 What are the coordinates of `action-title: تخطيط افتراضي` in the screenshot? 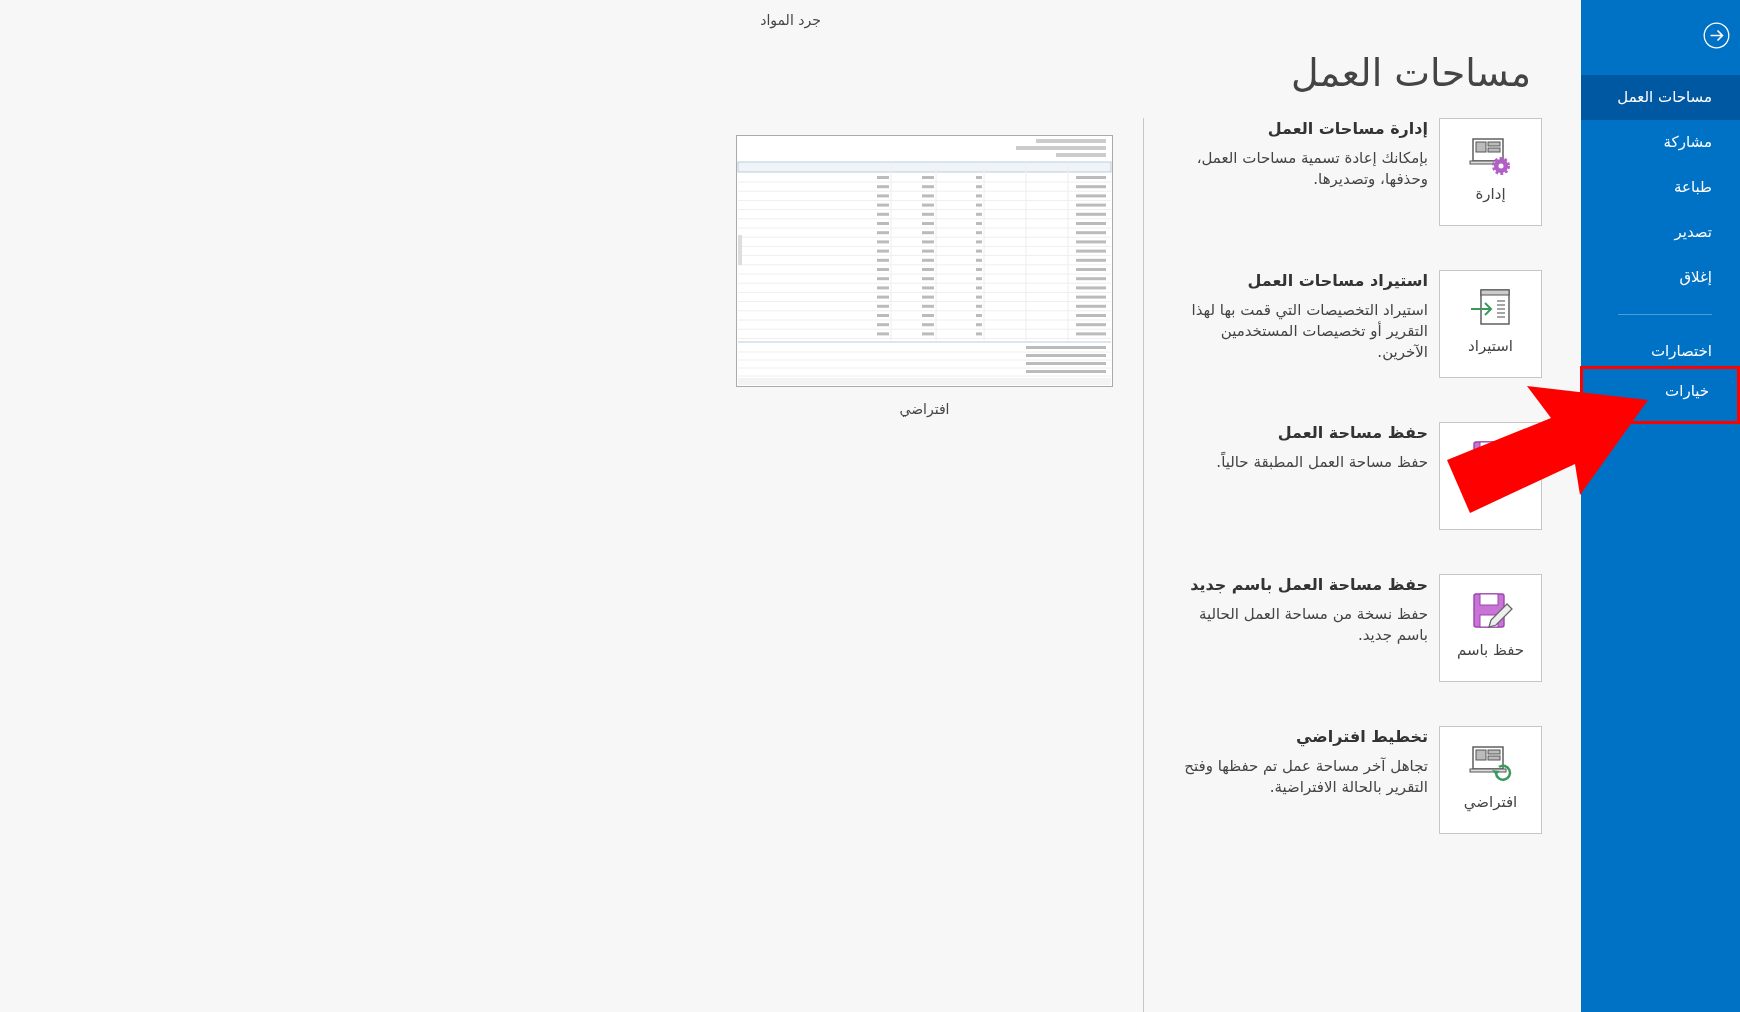 It's located at (1361, 737).